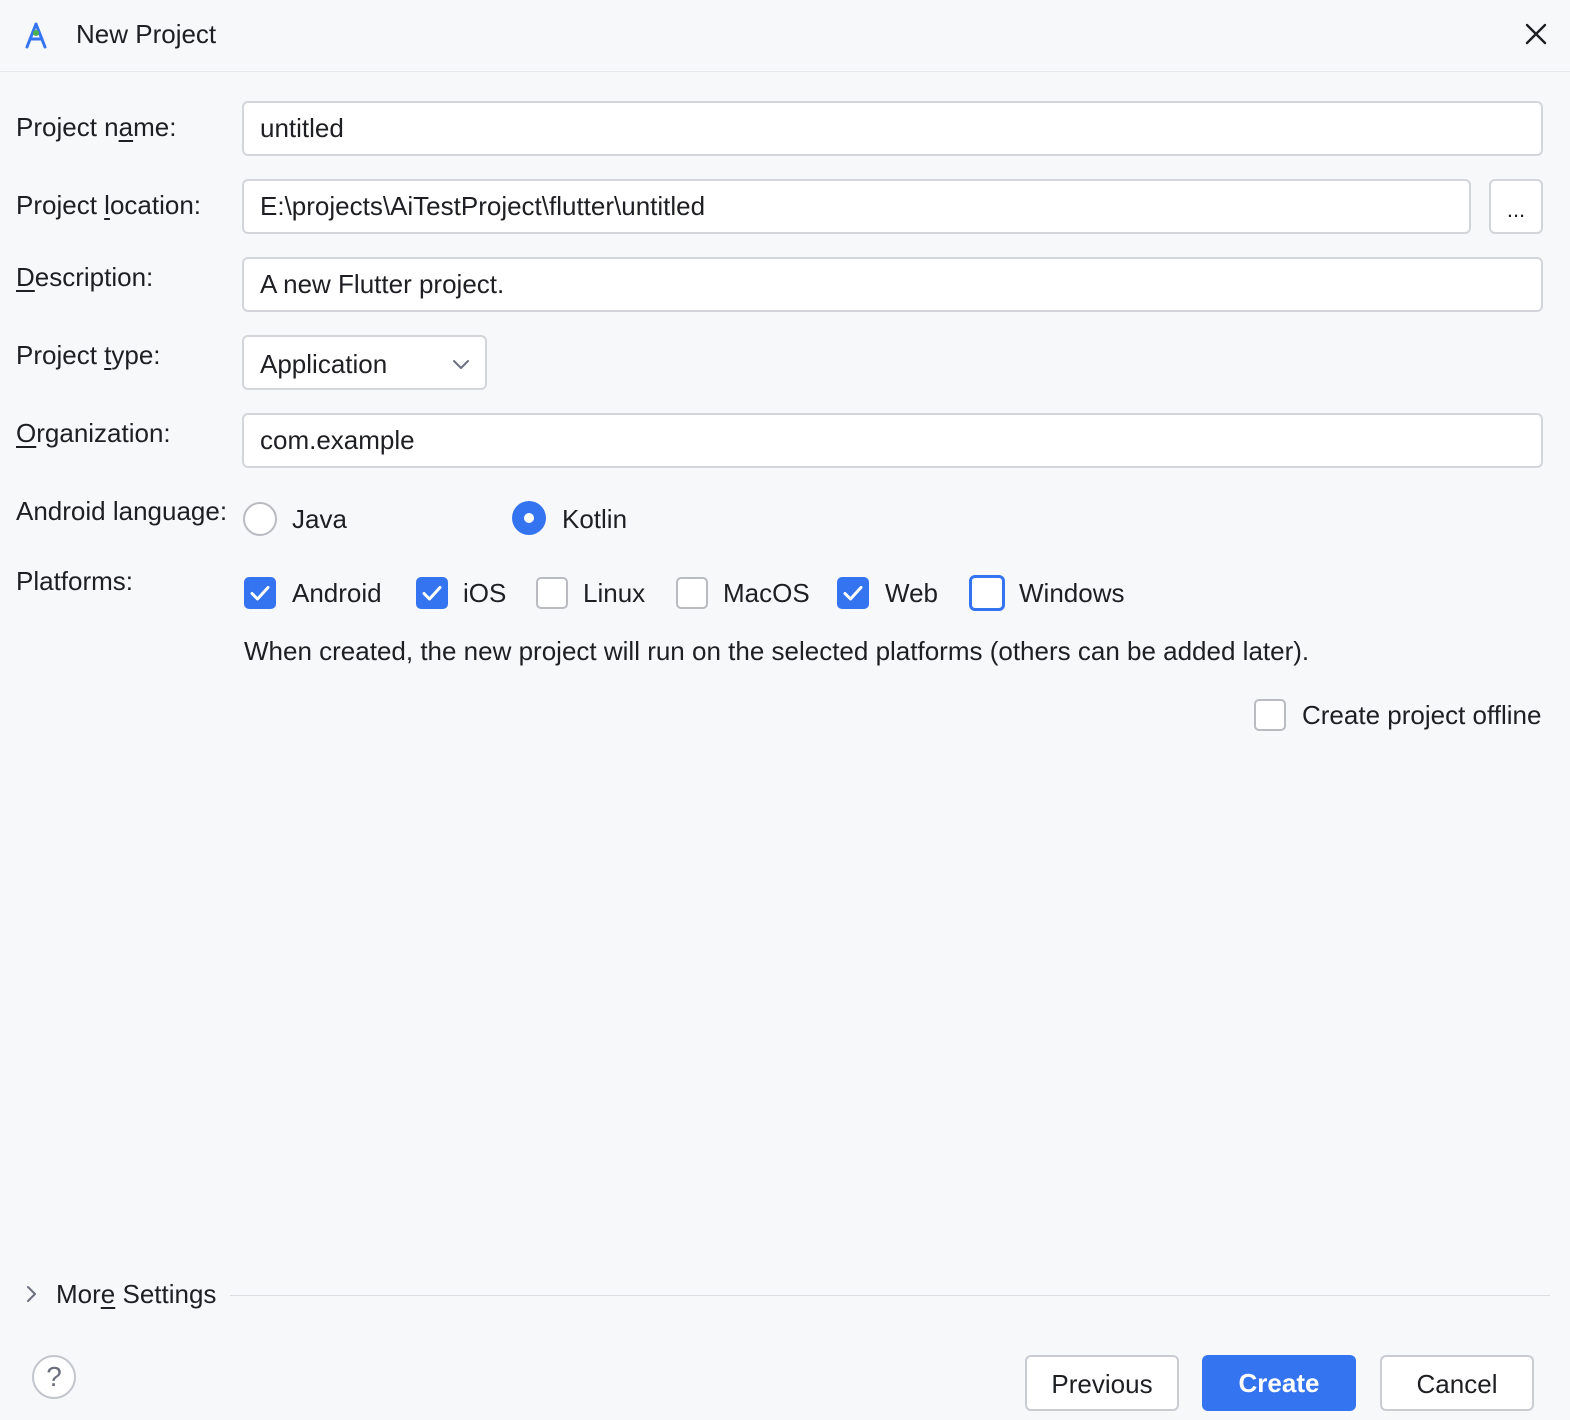 The height and width of the screenshot is (1420, 1570). Describe the element at coordinates (93, 433) in the screenshot. I see `organization-label: Organization:` at that location.